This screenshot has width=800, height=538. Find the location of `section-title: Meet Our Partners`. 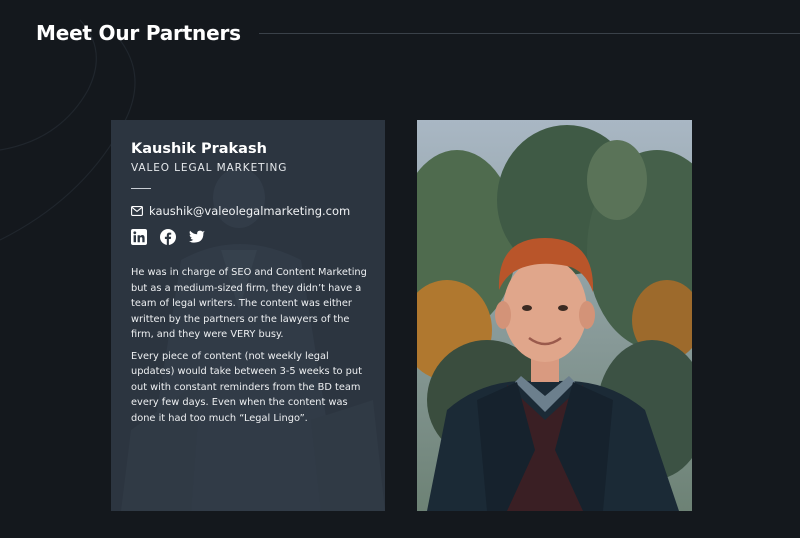

section-title: Meet Our Partners is located at coordinates (138, 33).